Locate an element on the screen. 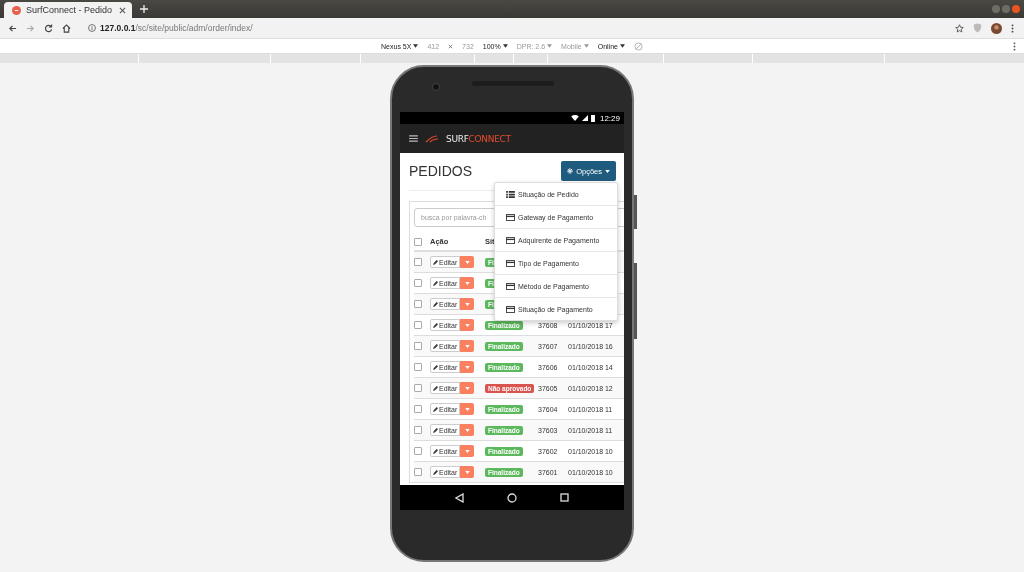 The width and height of the screenshot is (1024, 572). close-icon is located at coordinates (122, 10).